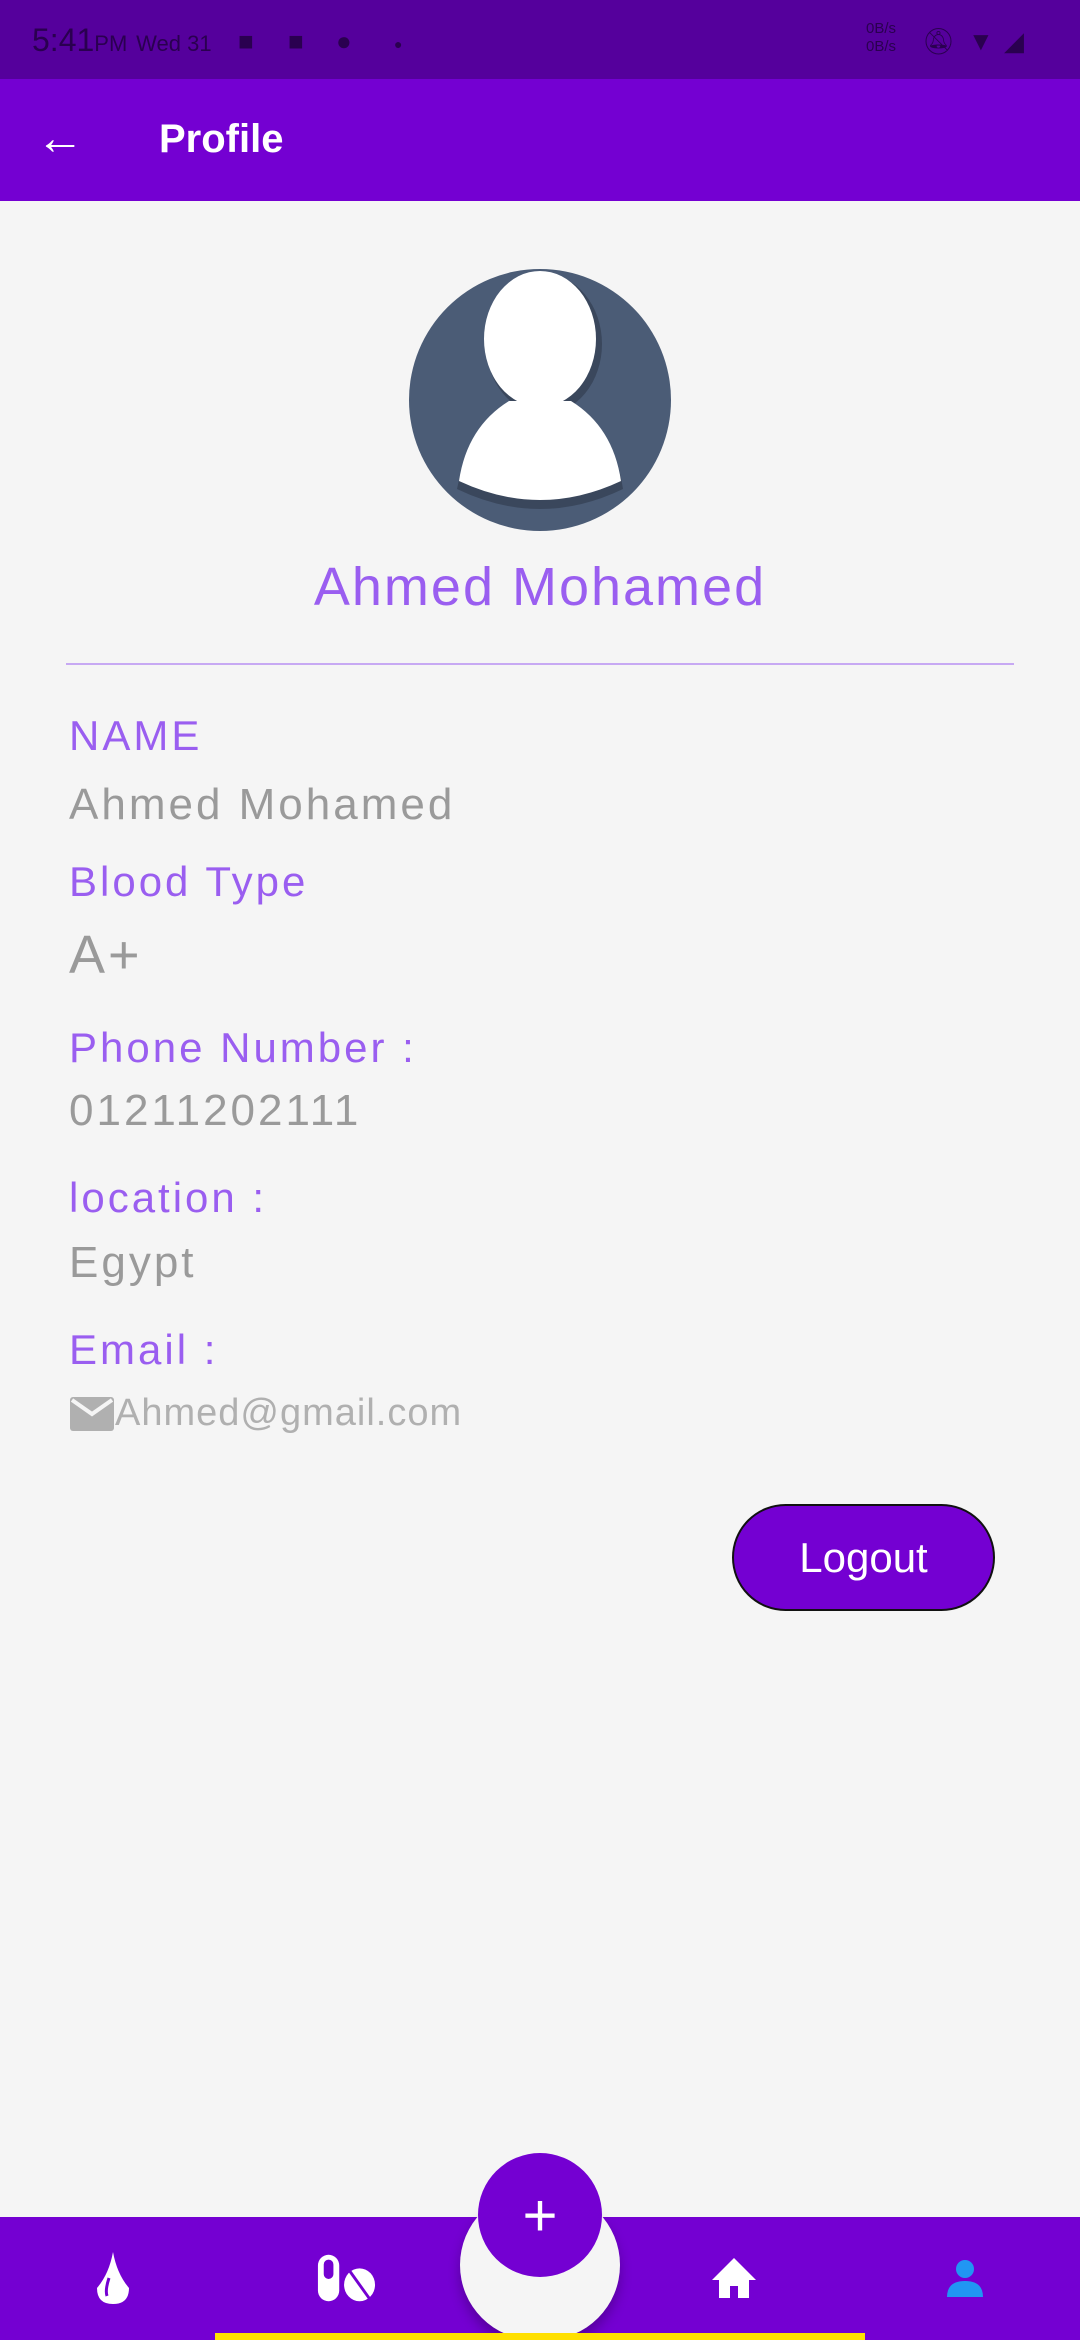 This screenshot has width=1080, height=2340. I want to click on back-button: ←, so click(60, 139).